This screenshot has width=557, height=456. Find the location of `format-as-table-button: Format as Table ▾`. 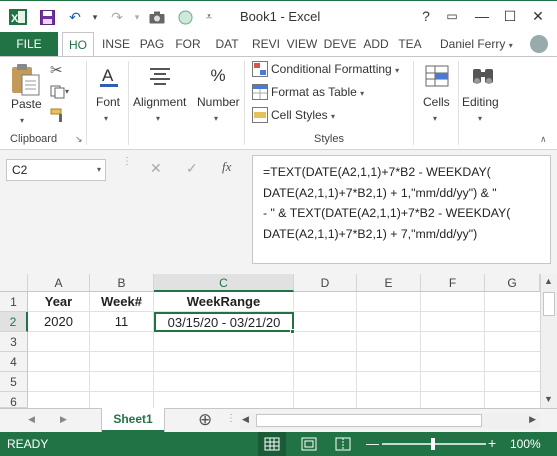

format-as-table-button: Format as Table ▾ is located at coordinates (317, 92).